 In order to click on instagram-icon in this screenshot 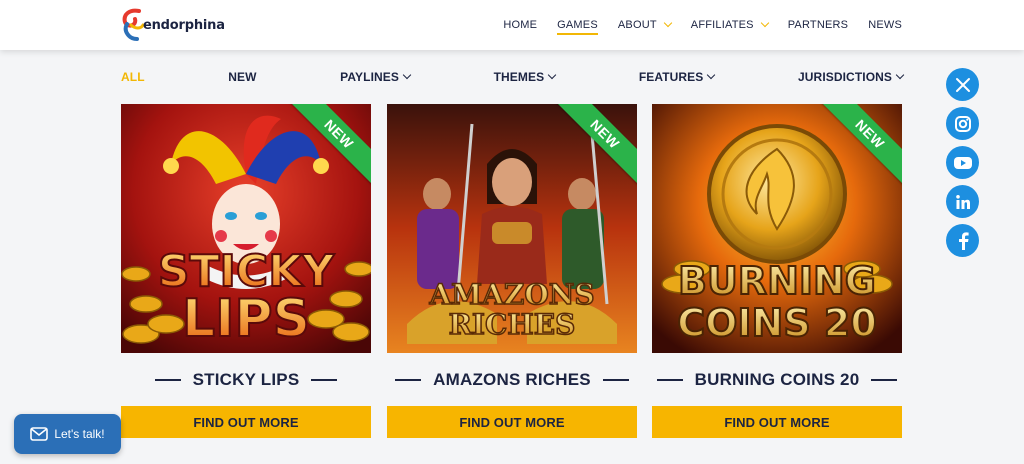, I will do `click(962, 123)`.